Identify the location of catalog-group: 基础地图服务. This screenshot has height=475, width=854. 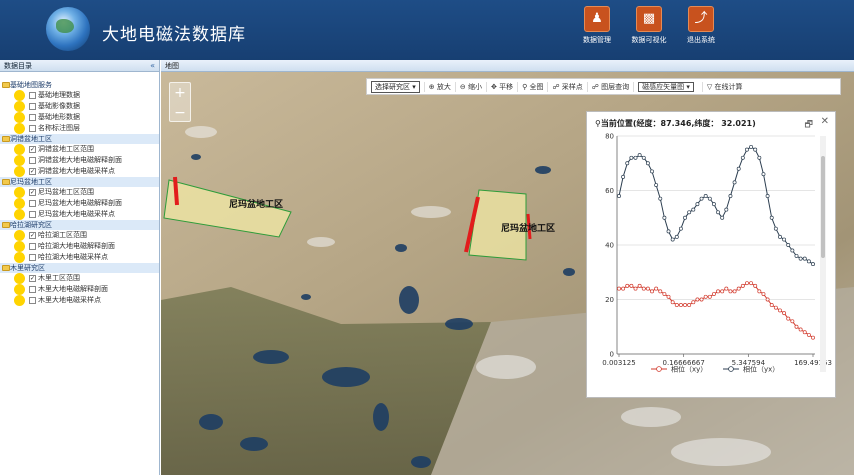
(79, 85).